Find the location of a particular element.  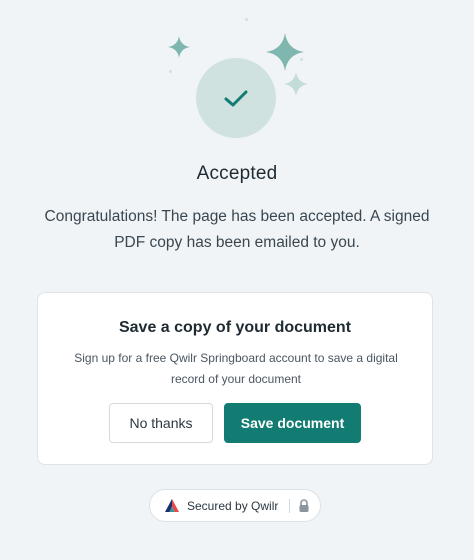

no-thanks-button: No thanks is located at coordinates (161, 423).